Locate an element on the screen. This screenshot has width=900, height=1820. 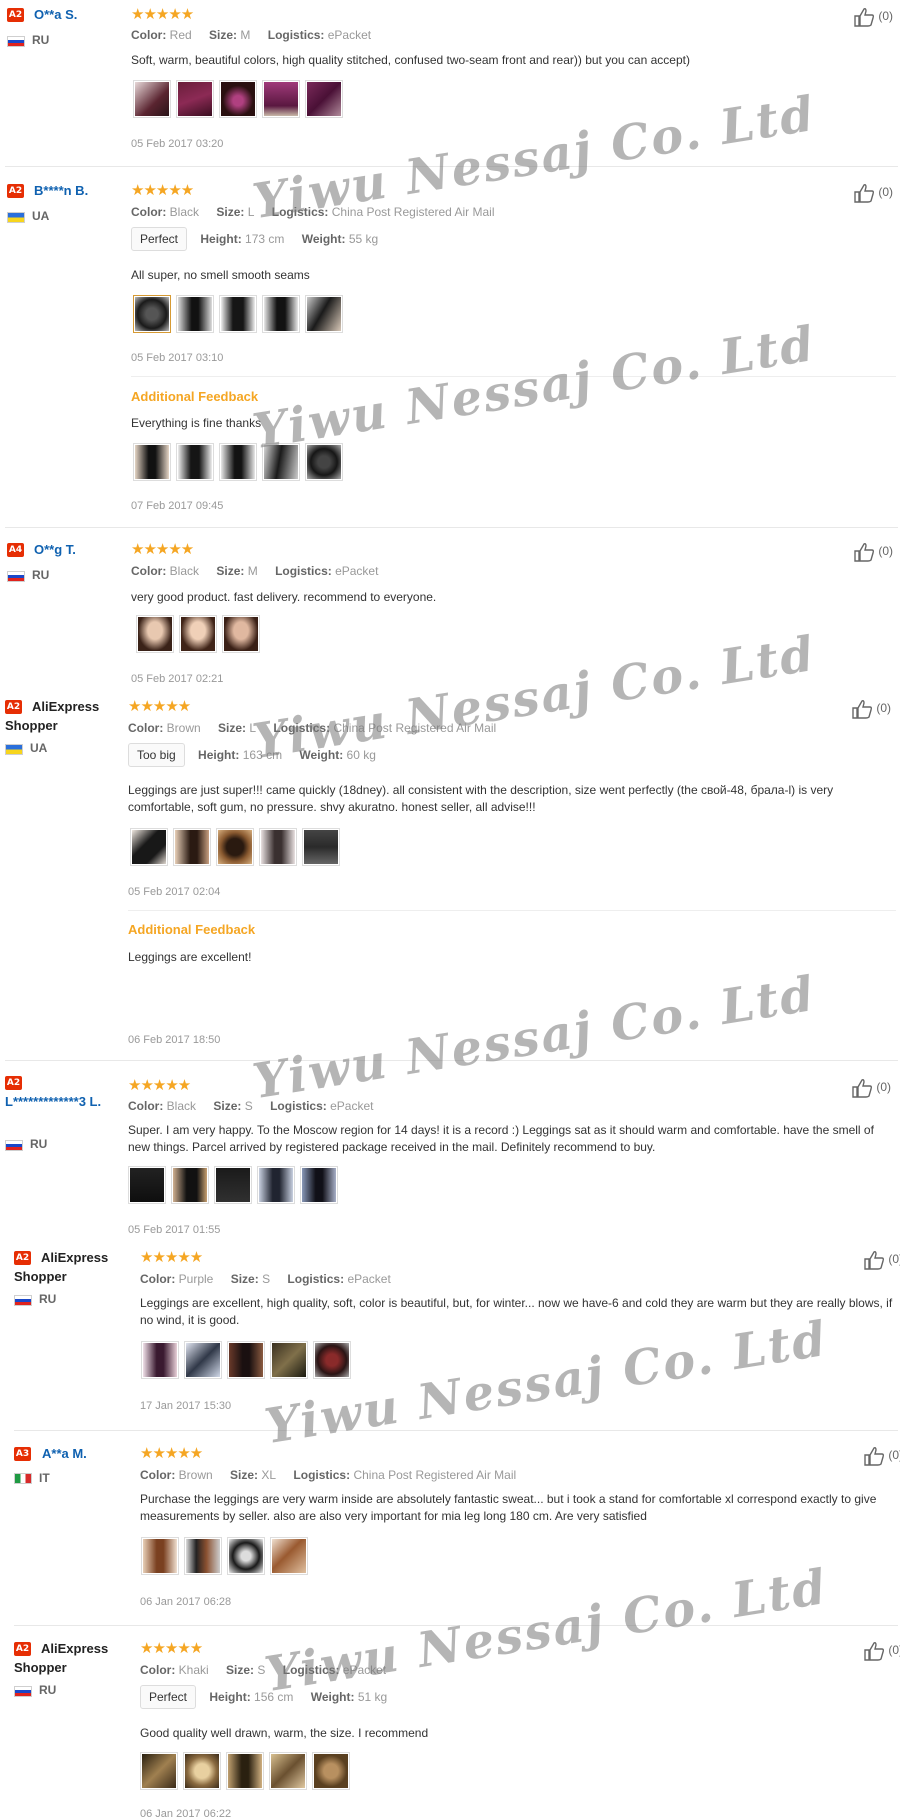
reviewer-name: O**g T. is located at coordinates (55, 549).